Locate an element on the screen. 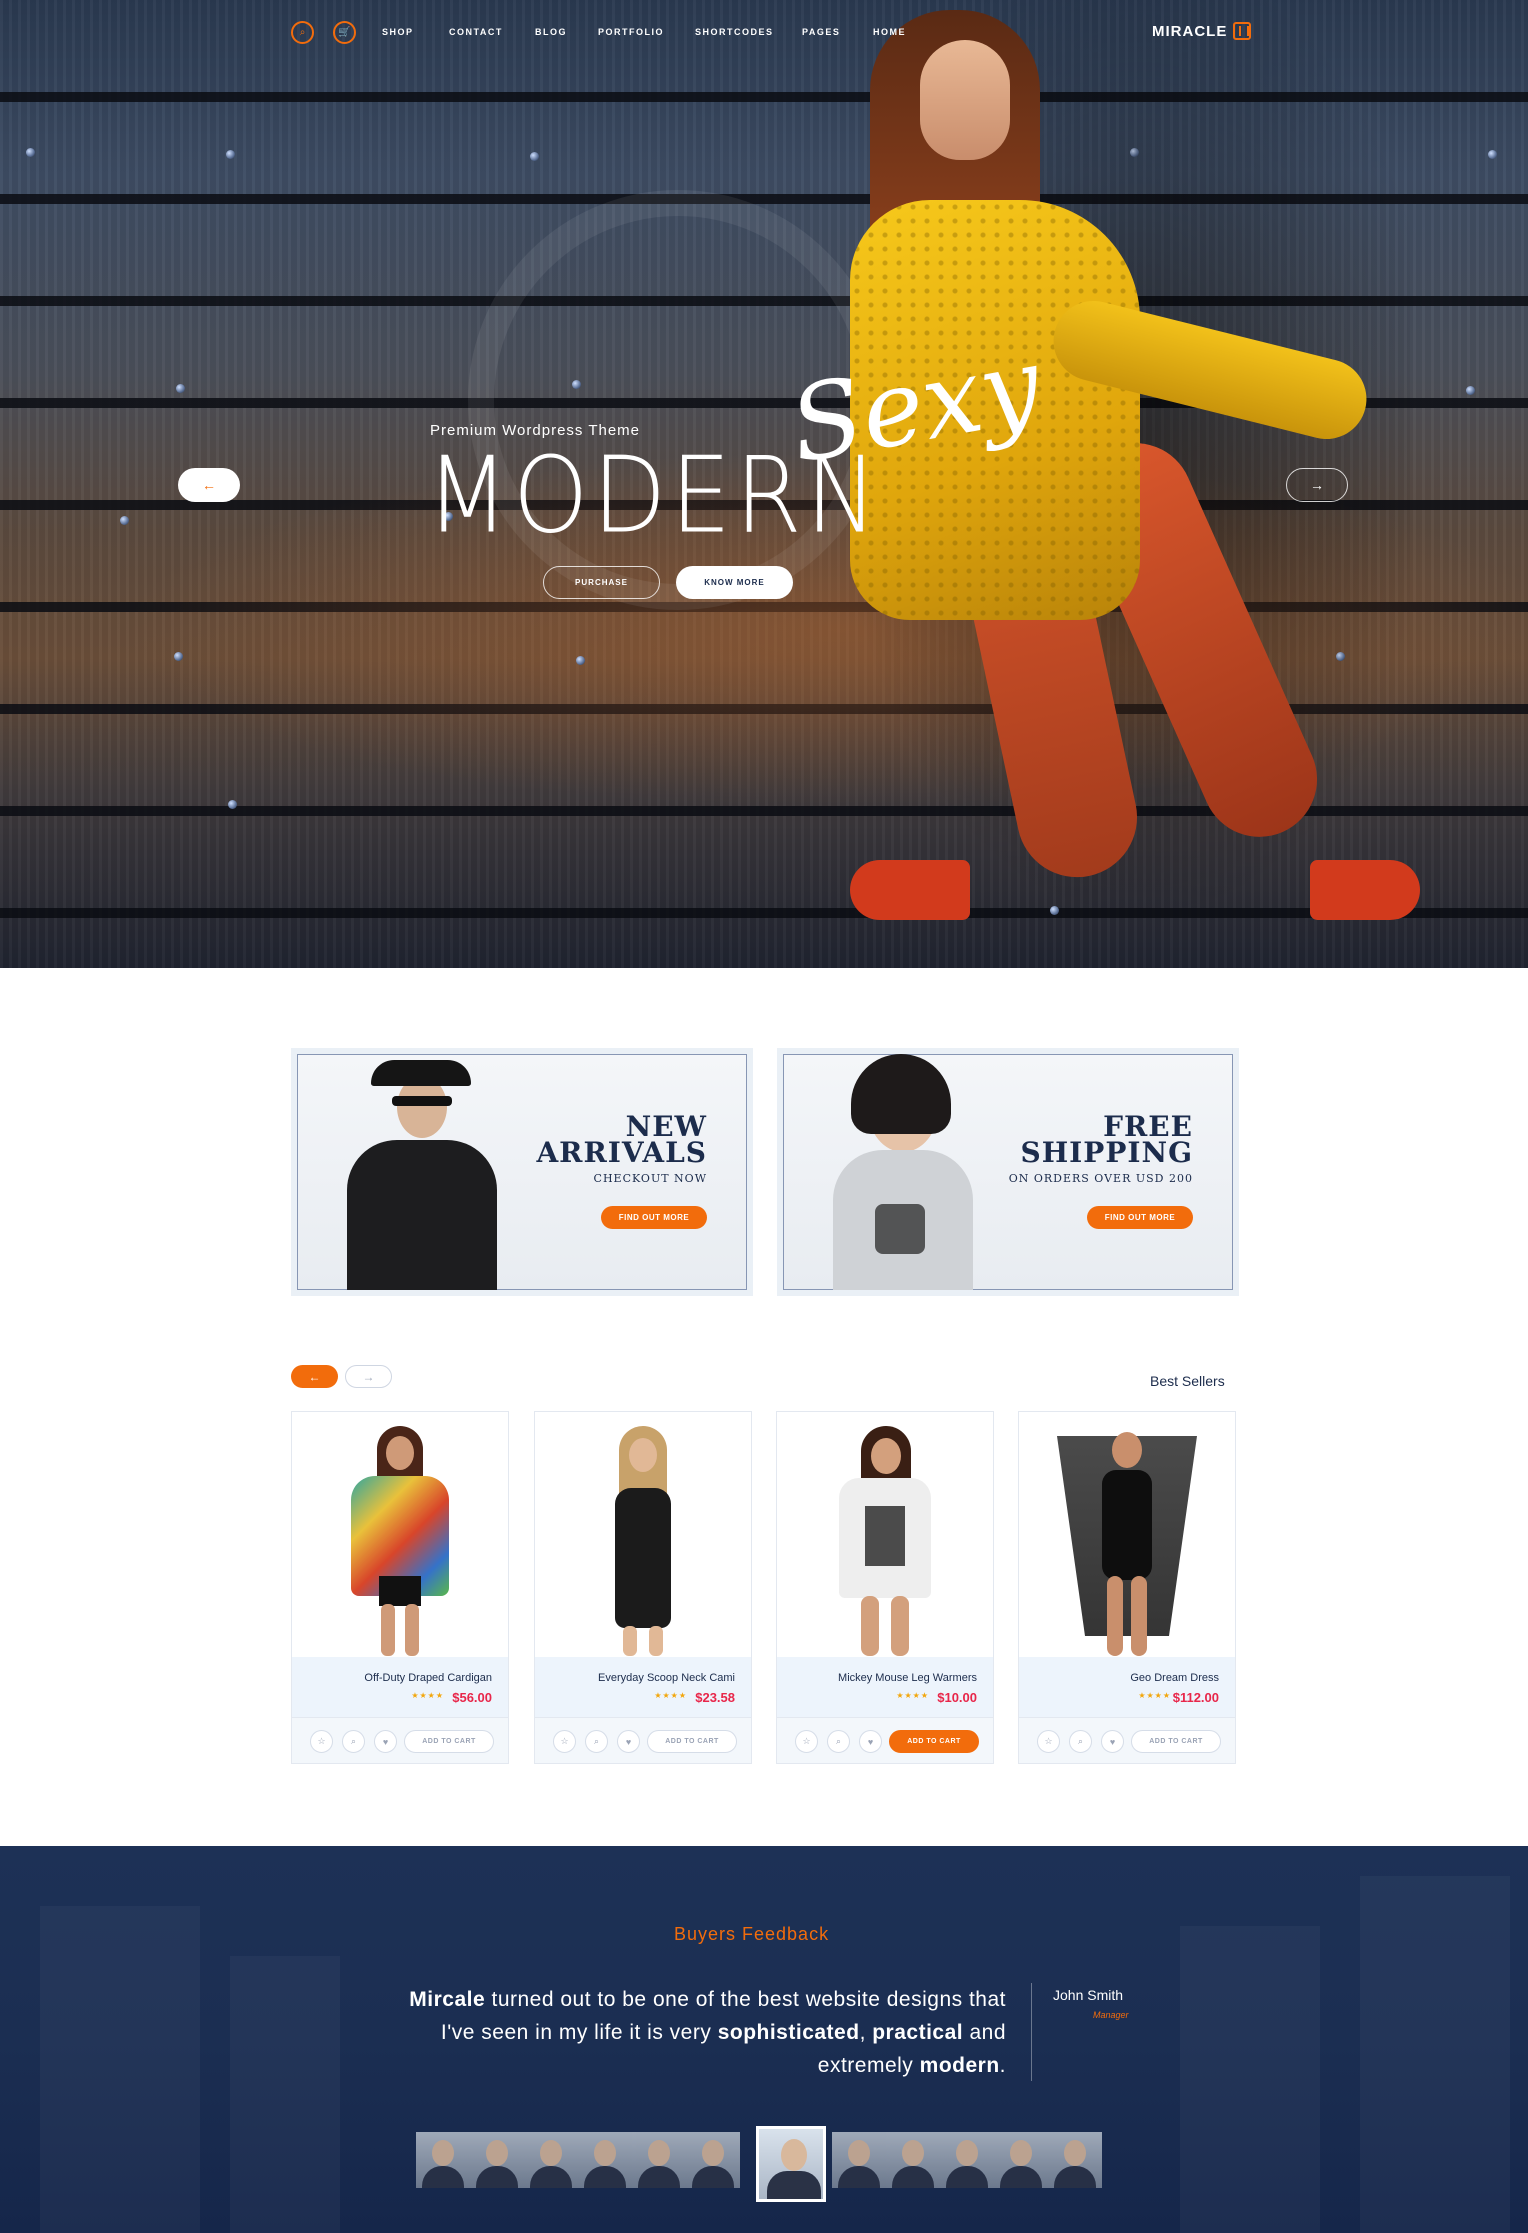 The width and height of the screenshot is (1528, 2233). product-name: Everyday Scoop Neck Cami is located at coordinates (666, 1678).